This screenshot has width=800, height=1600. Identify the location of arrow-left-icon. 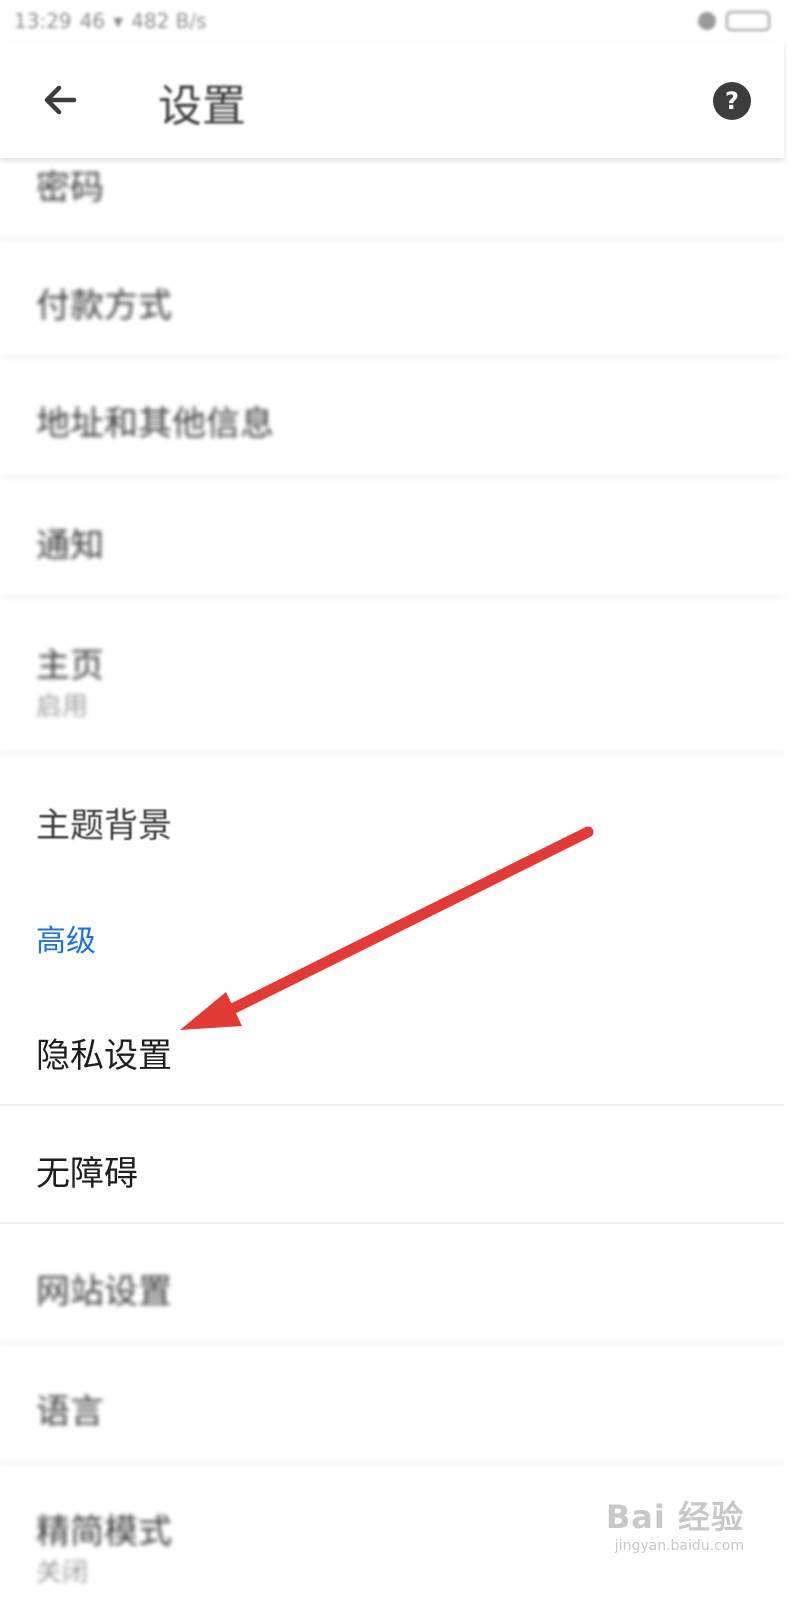
(60, 100).